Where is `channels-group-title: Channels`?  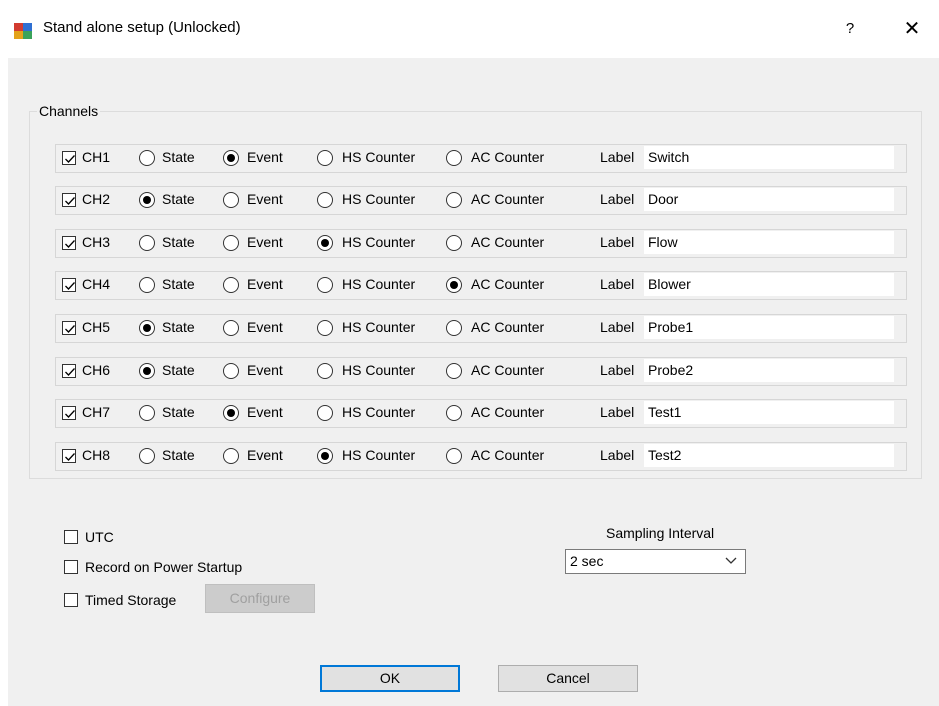 channels-group-title: Channels is located at coordinates (69, 111).